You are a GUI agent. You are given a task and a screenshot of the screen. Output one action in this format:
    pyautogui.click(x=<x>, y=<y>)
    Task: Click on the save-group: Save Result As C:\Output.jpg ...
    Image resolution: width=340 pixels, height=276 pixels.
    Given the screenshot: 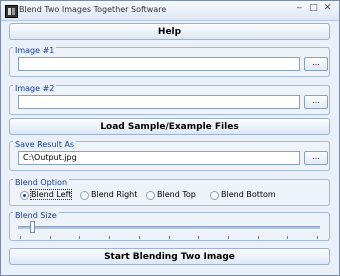 What is the action you would take?
    pyautogui.click(x=169, y=155)
    